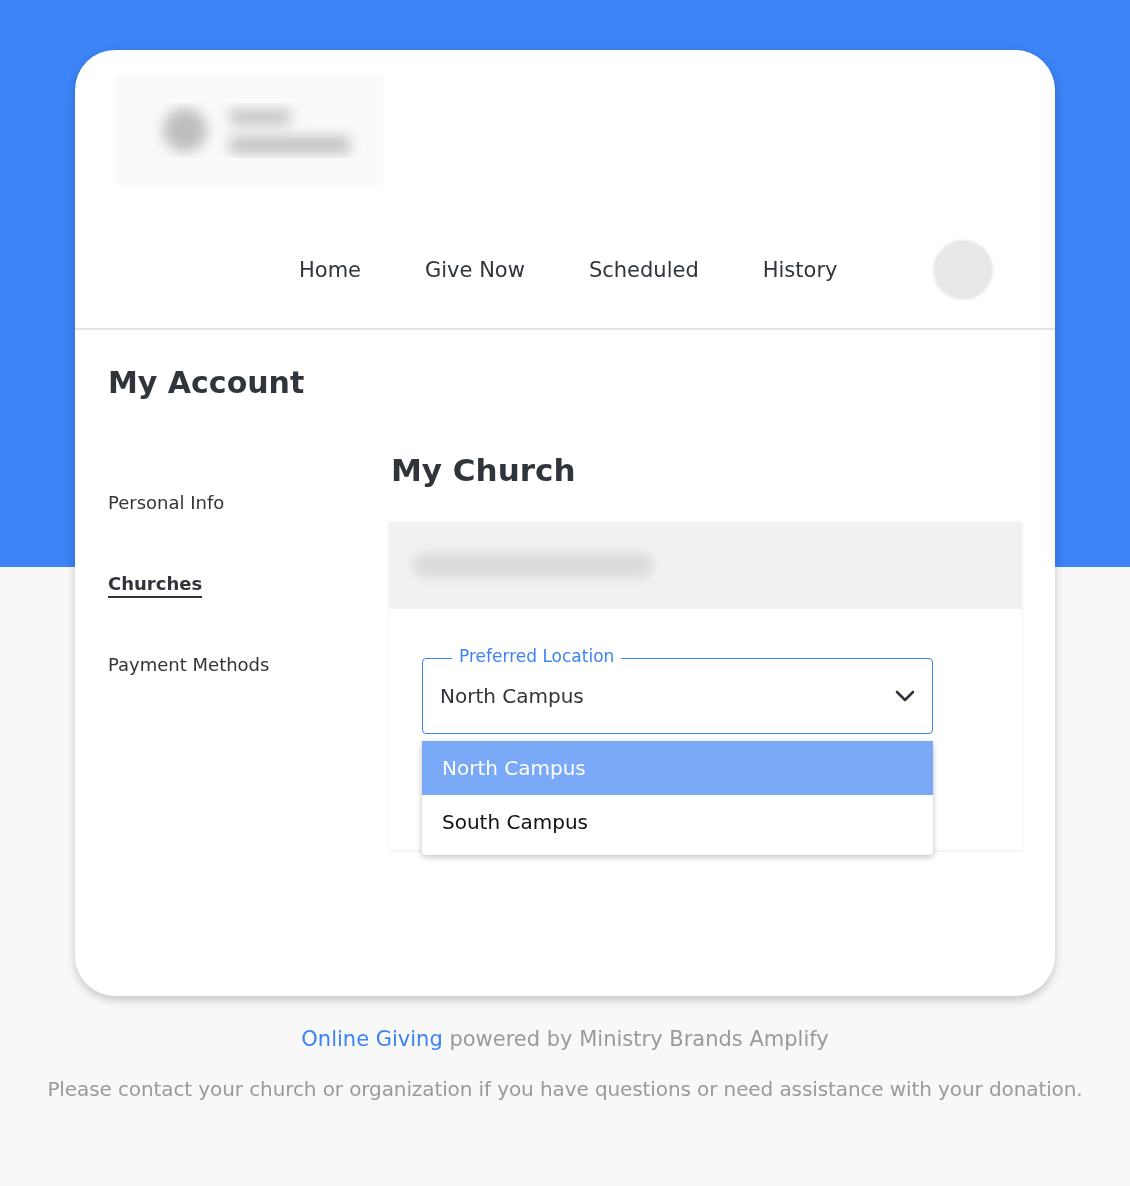 Image resolution: width=1130 pixels, height=1186 pixels. I want to click on help-note: Please contact your church or organization if you have questions or need assistance with your donation., so click(565, 1089).